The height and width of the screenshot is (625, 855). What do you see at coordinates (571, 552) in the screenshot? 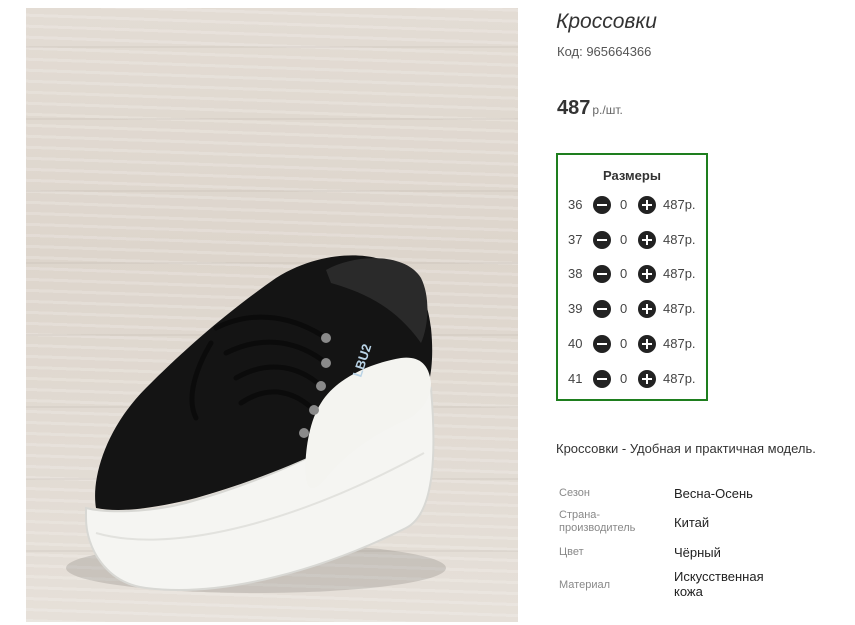
I see `property-key: Цвет` at bounding box center [571, 552].